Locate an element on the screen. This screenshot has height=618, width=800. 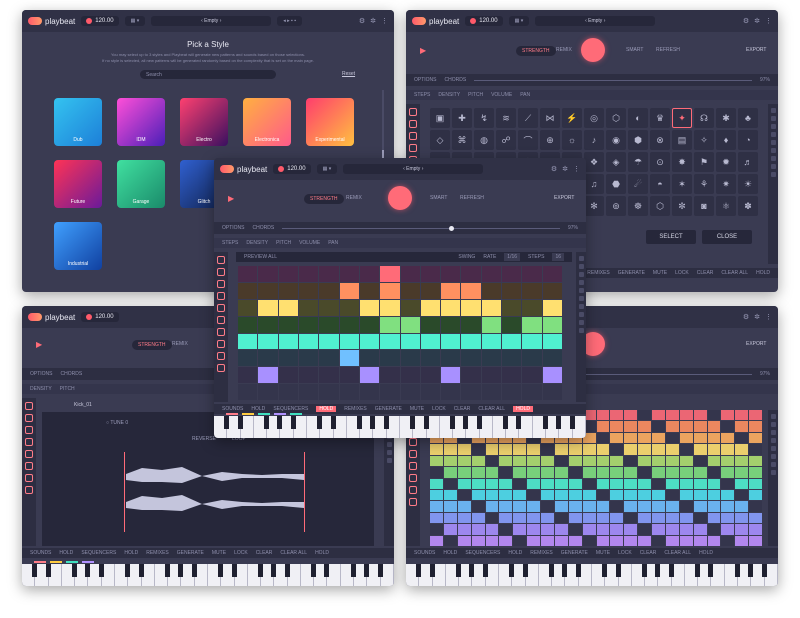
sound-icon-cell: ✧ is located at coordinates (704, 140).